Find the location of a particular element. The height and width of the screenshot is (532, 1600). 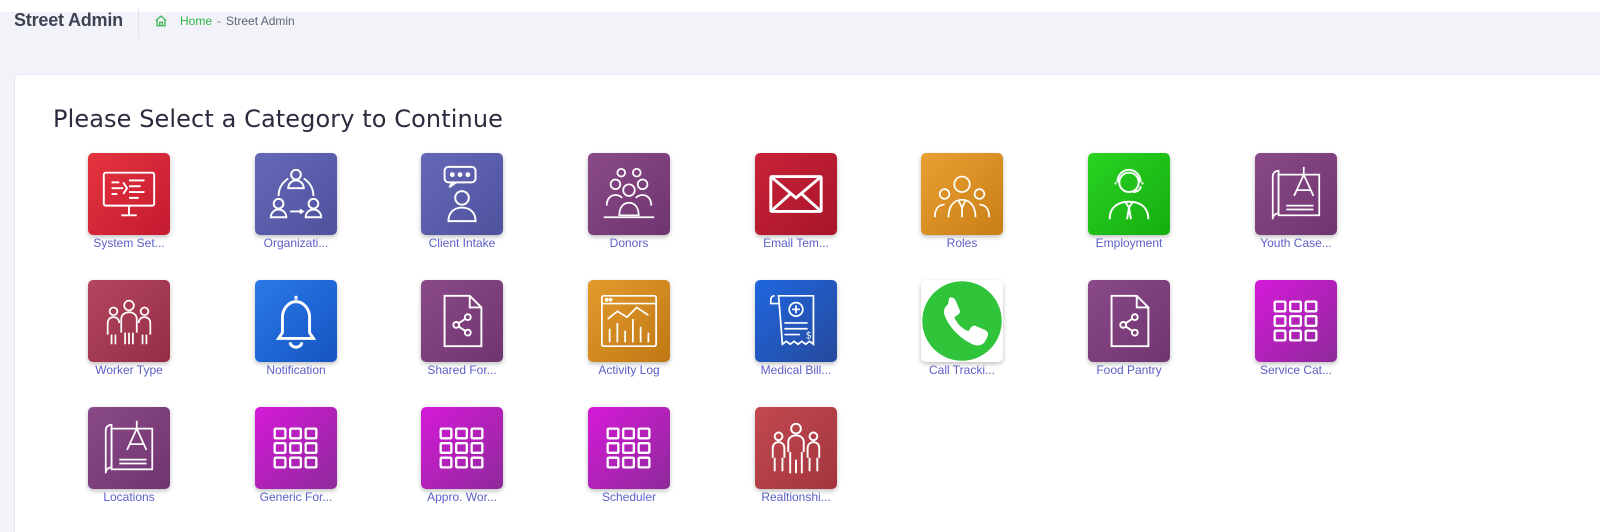

tile-label: Roles is located at coordinates (962, 243).